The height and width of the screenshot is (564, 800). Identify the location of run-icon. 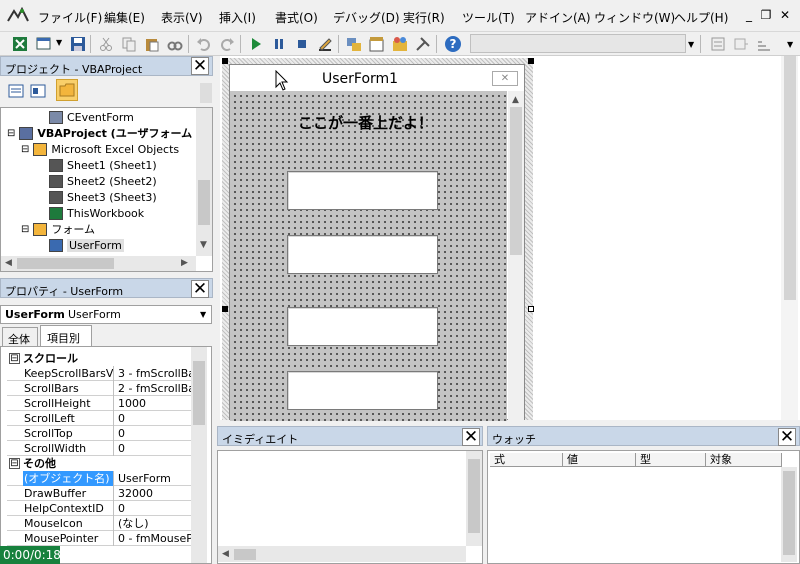
(256, 44).